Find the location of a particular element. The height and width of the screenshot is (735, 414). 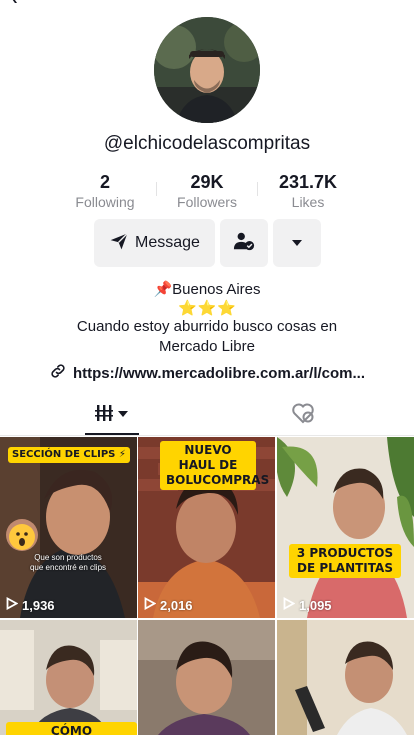

username: @elchicodelascompritas is located at coordinates (207, 143).